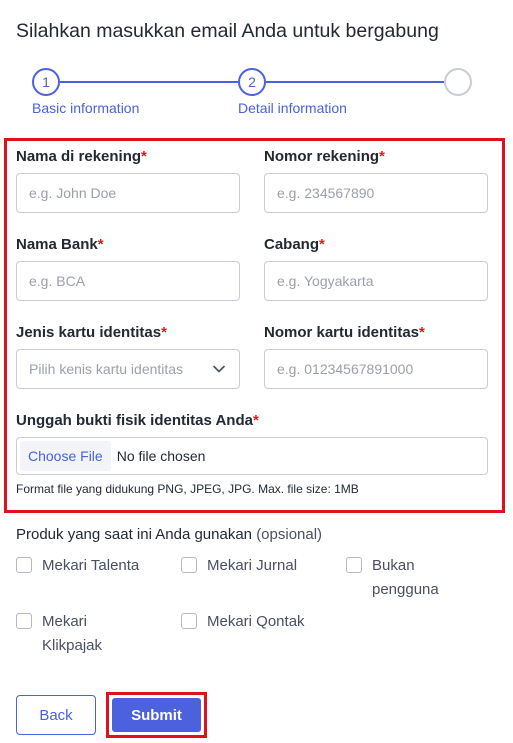  Describe the element at coordinates (376, 369) in the screenshot. I see `id-number-input` at that location.